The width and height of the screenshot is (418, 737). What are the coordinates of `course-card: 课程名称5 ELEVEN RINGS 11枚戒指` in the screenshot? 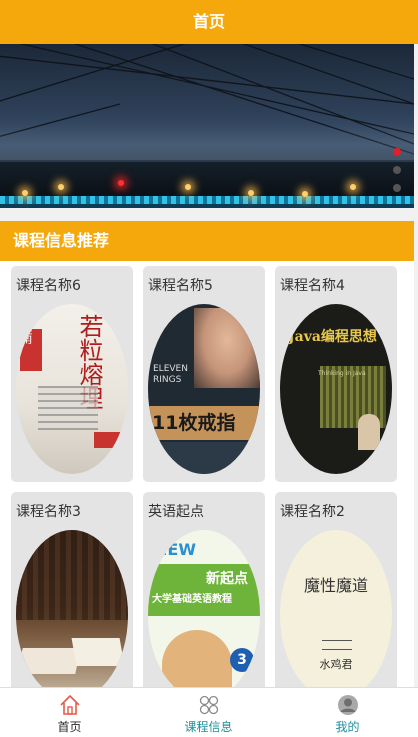 It's located at (204, 374).